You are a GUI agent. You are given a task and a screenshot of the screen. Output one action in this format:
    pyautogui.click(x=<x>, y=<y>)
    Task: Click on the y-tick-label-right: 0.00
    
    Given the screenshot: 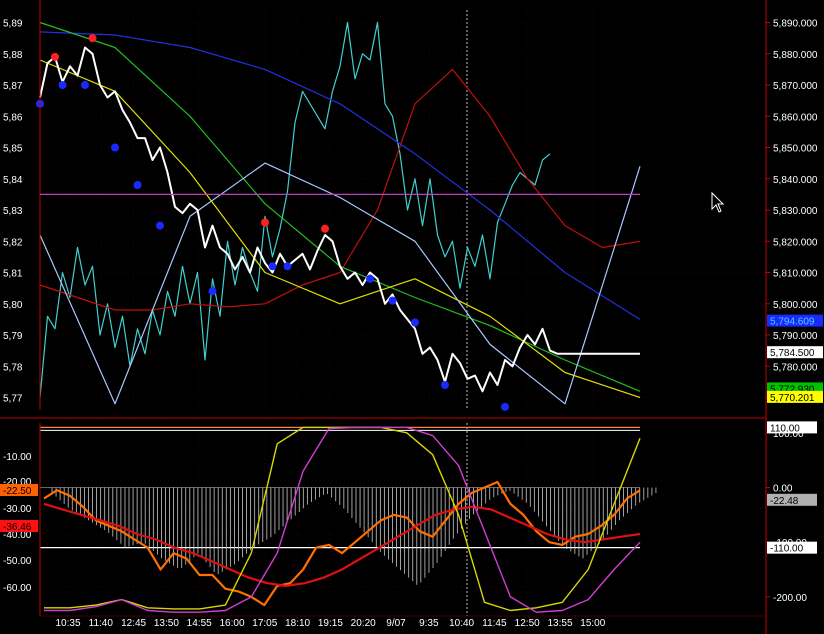 What is the action you would take?
    pyautogui.click(x=783, y=489)
    